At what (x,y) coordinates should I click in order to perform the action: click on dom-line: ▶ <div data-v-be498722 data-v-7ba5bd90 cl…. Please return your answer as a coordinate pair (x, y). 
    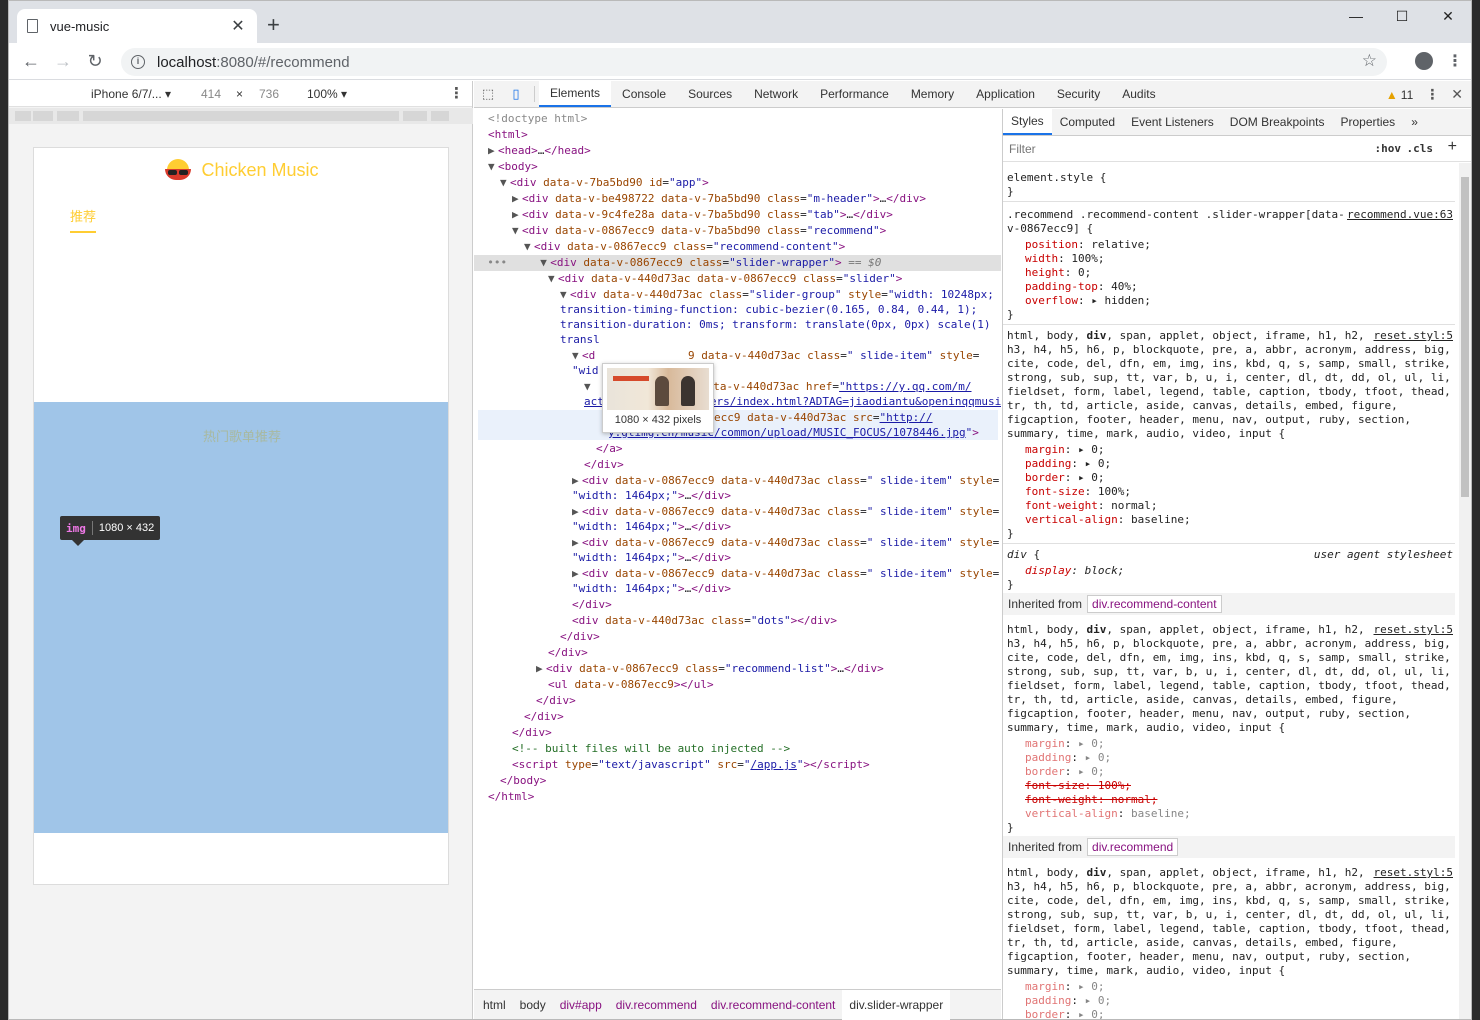
    Looking at the image, I should click on (719, 199).